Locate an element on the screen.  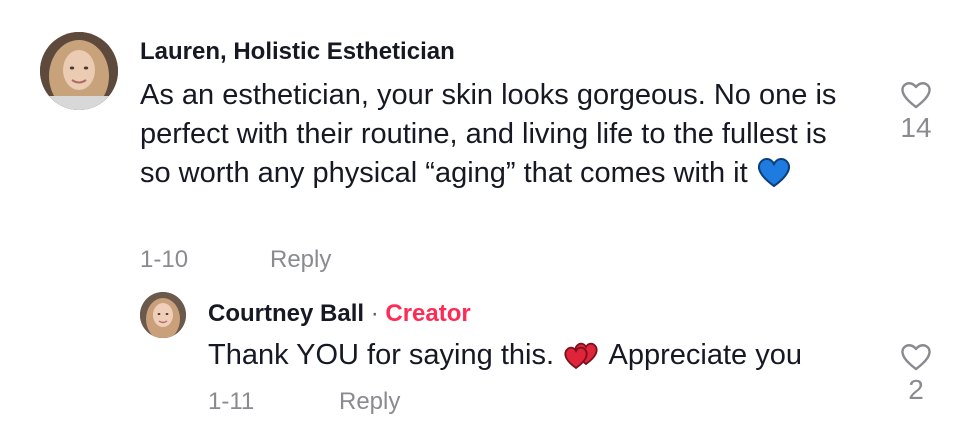
comment-like-button: 14 is located at coordinates (916, 112).